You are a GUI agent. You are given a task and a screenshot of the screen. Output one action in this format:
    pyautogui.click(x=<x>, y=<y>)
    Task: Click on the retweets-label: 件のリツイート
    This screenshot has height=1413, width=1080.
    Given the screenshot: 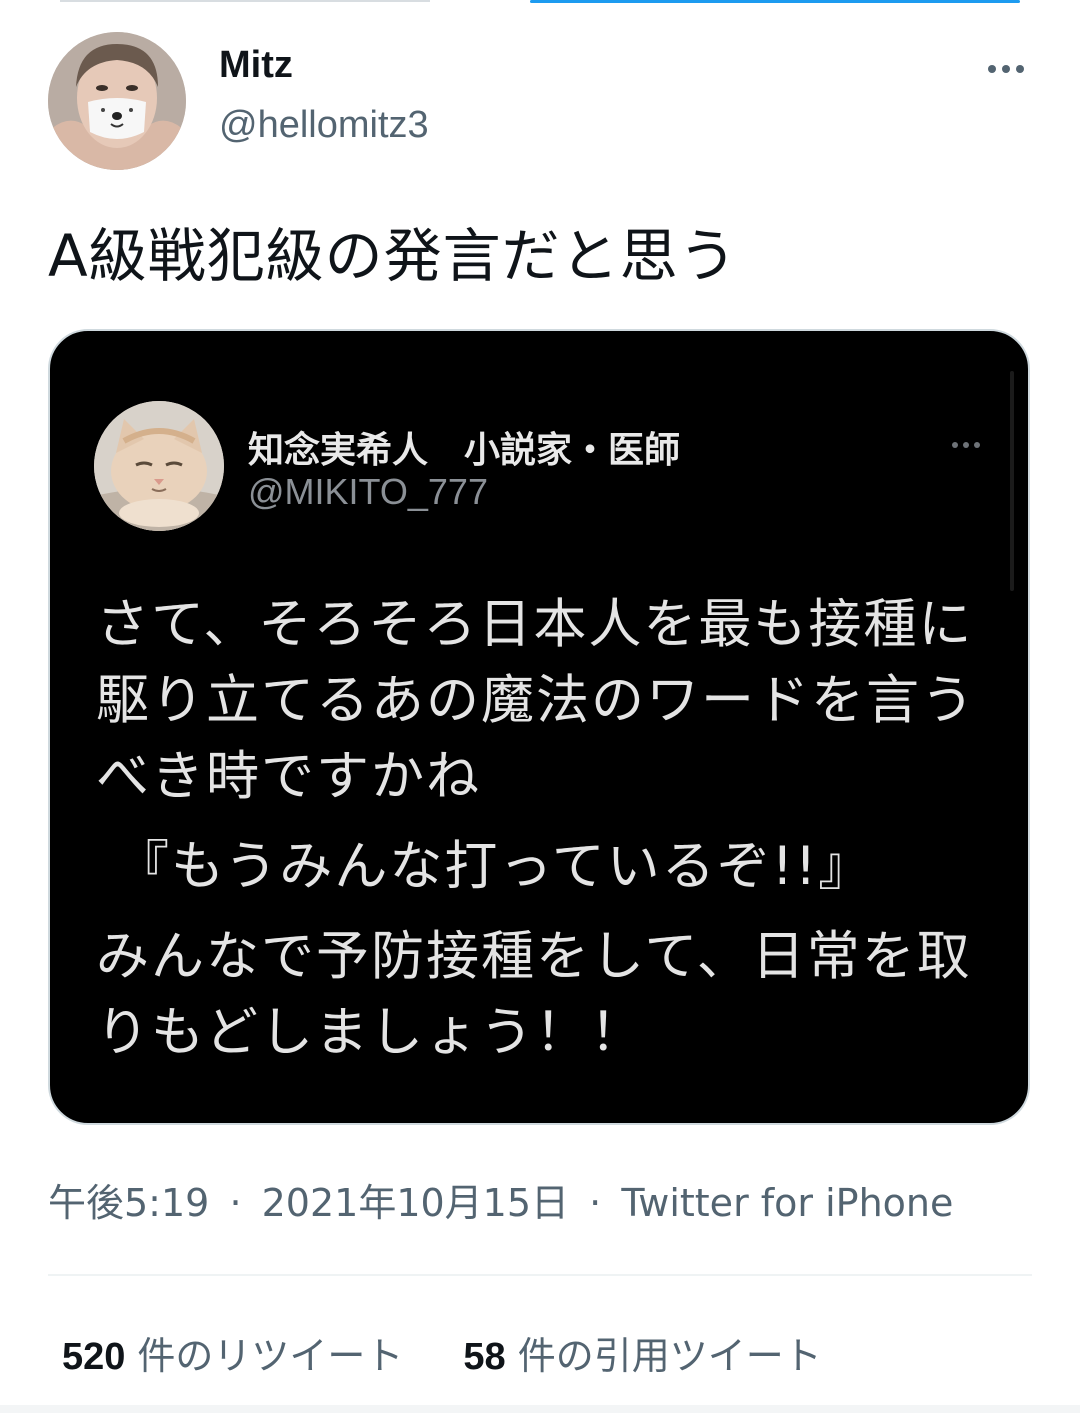 What is the action you would take?
    pyautogui.click(x=270, y=1356)
    